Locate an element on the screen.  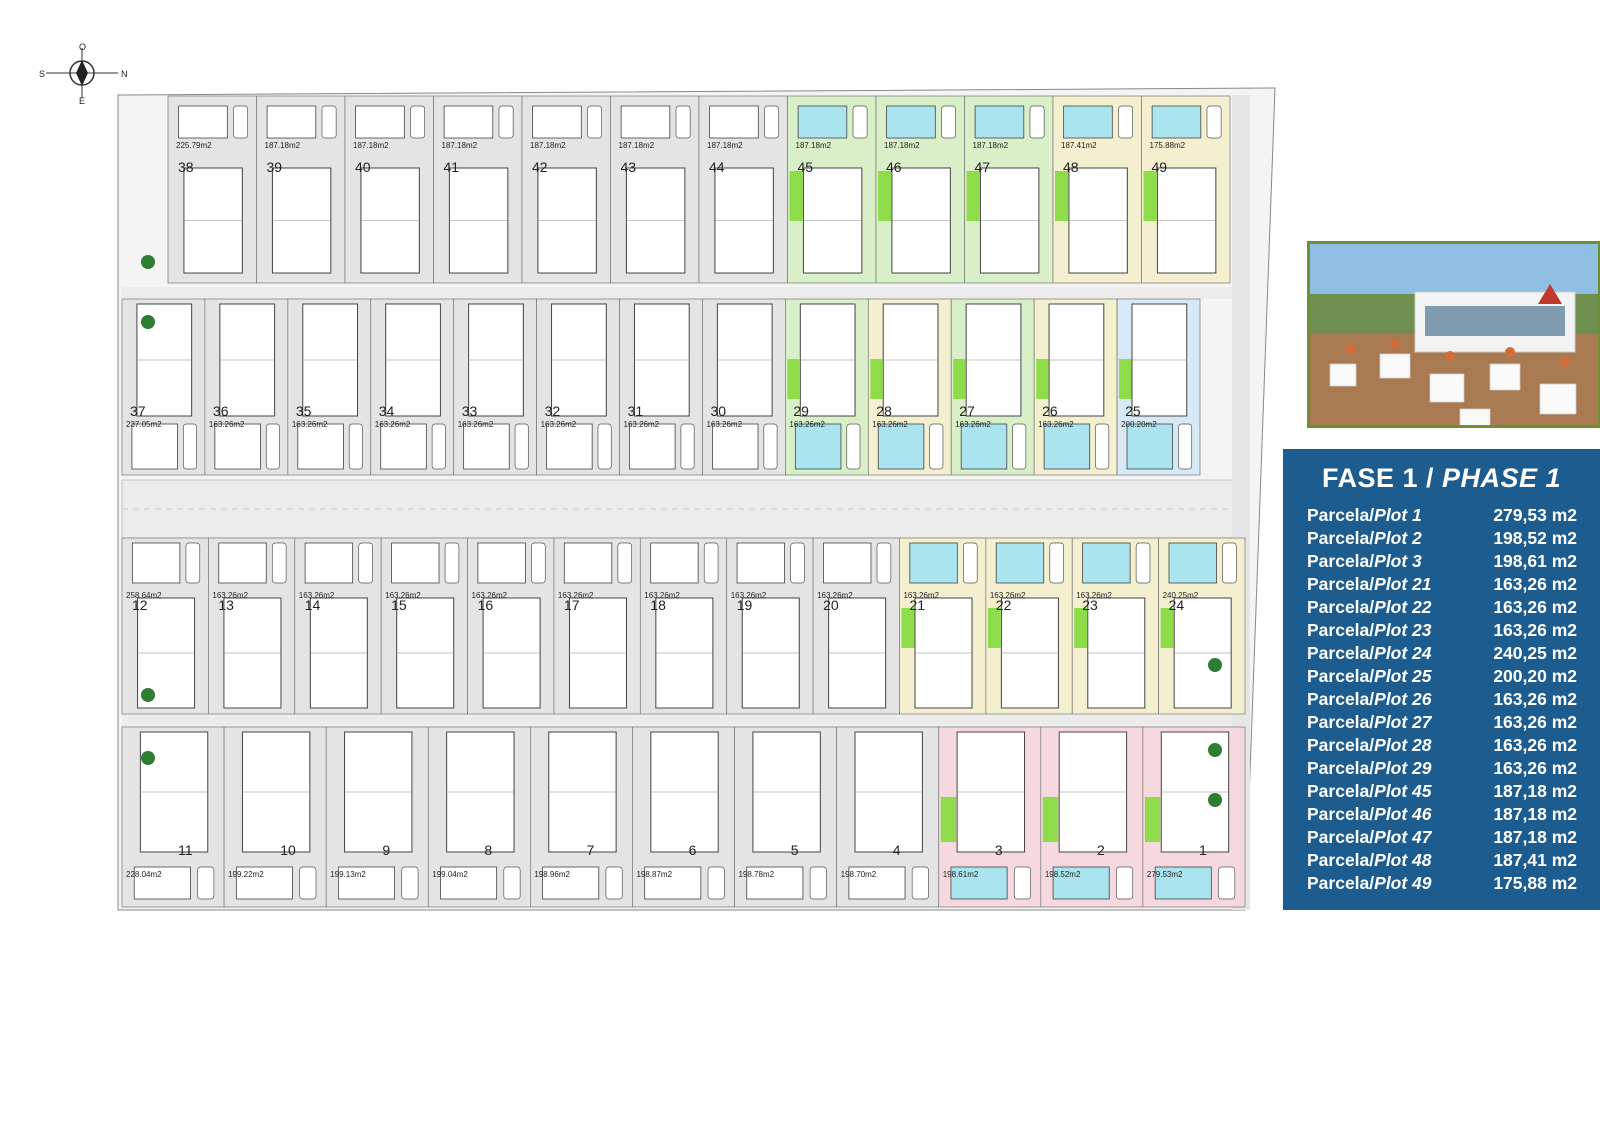
plot-area-label: 199.04m2 is located at coordinates (450, 874).